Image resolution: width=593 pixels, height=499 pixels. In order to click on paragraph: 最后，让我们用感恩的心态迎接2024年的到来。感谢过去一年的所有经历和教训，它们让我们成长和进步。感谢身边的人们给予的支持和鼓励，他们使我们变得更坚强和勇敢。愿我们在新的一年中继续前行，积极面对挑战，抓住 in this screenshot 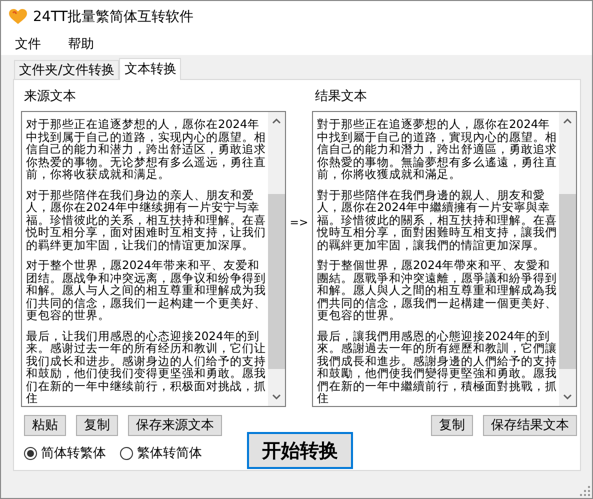, I will do `click(146, 367)`.